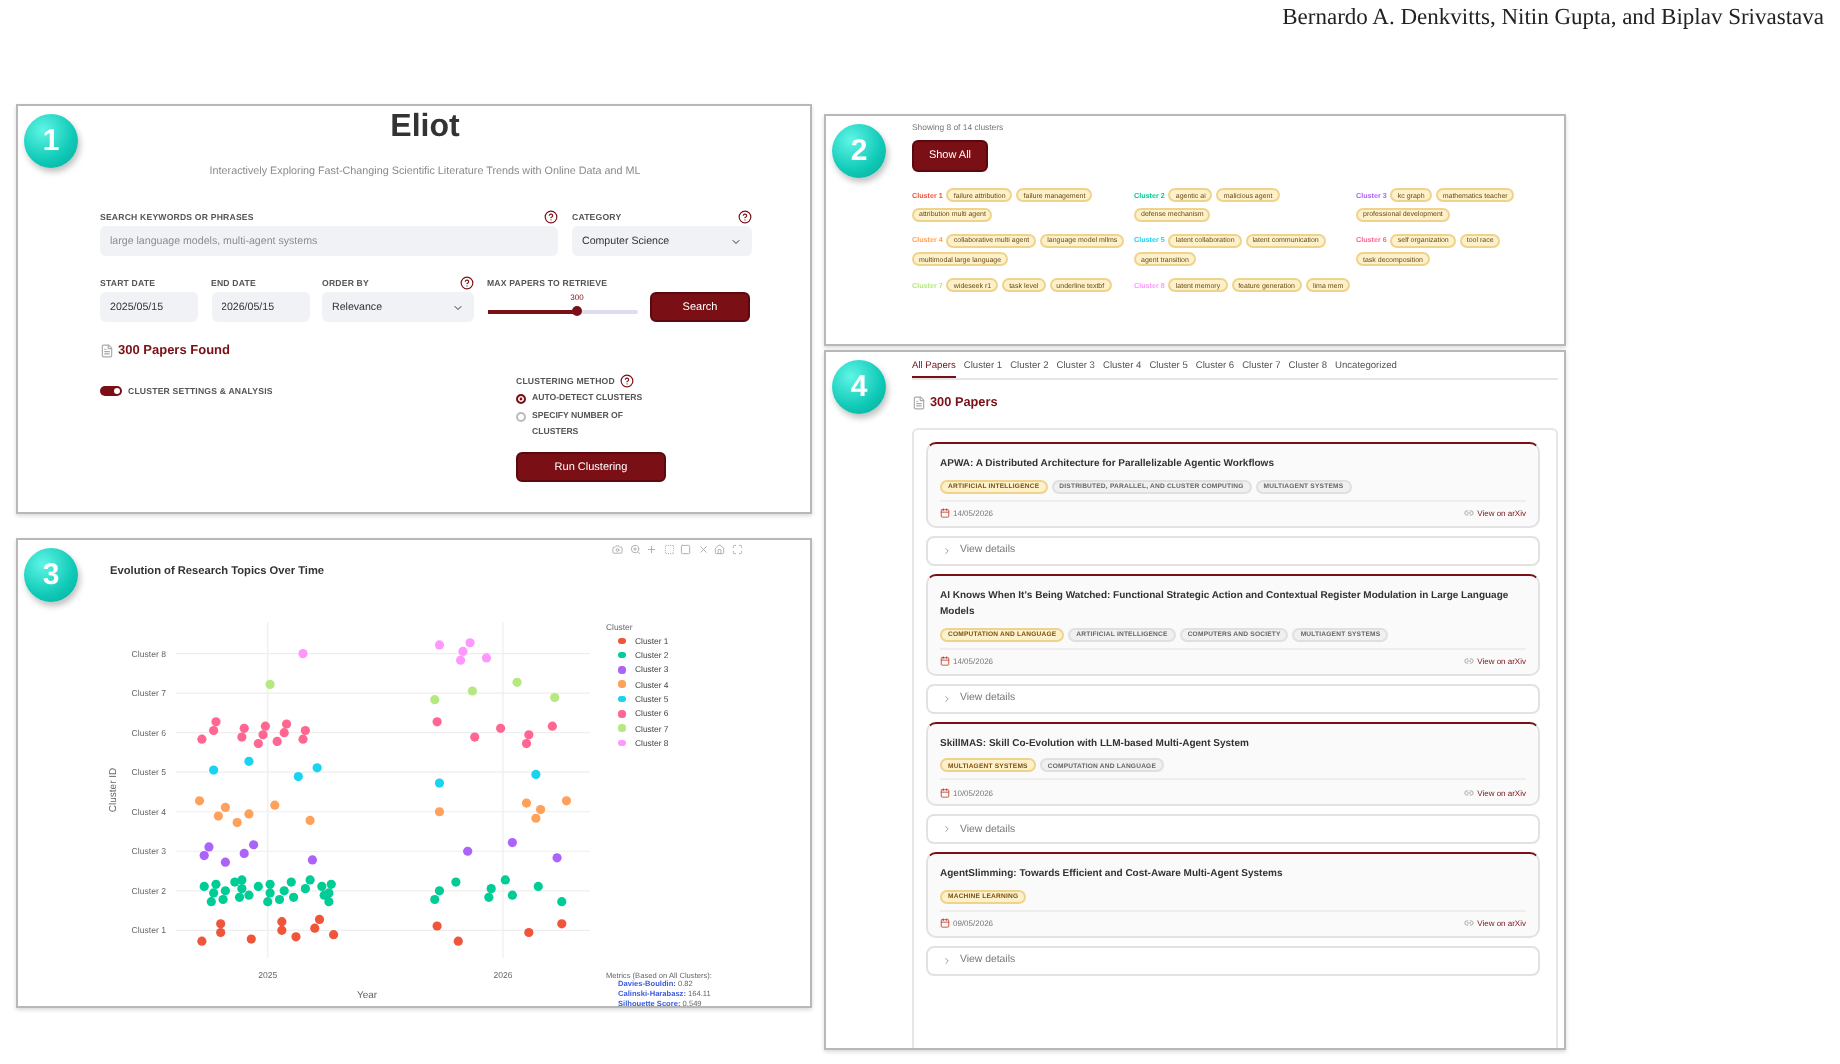  I want to click on author-line: Bernardo A. Denkvitts, Nitin Gupta, and Biplav Srivastava, so click(1553, 20).